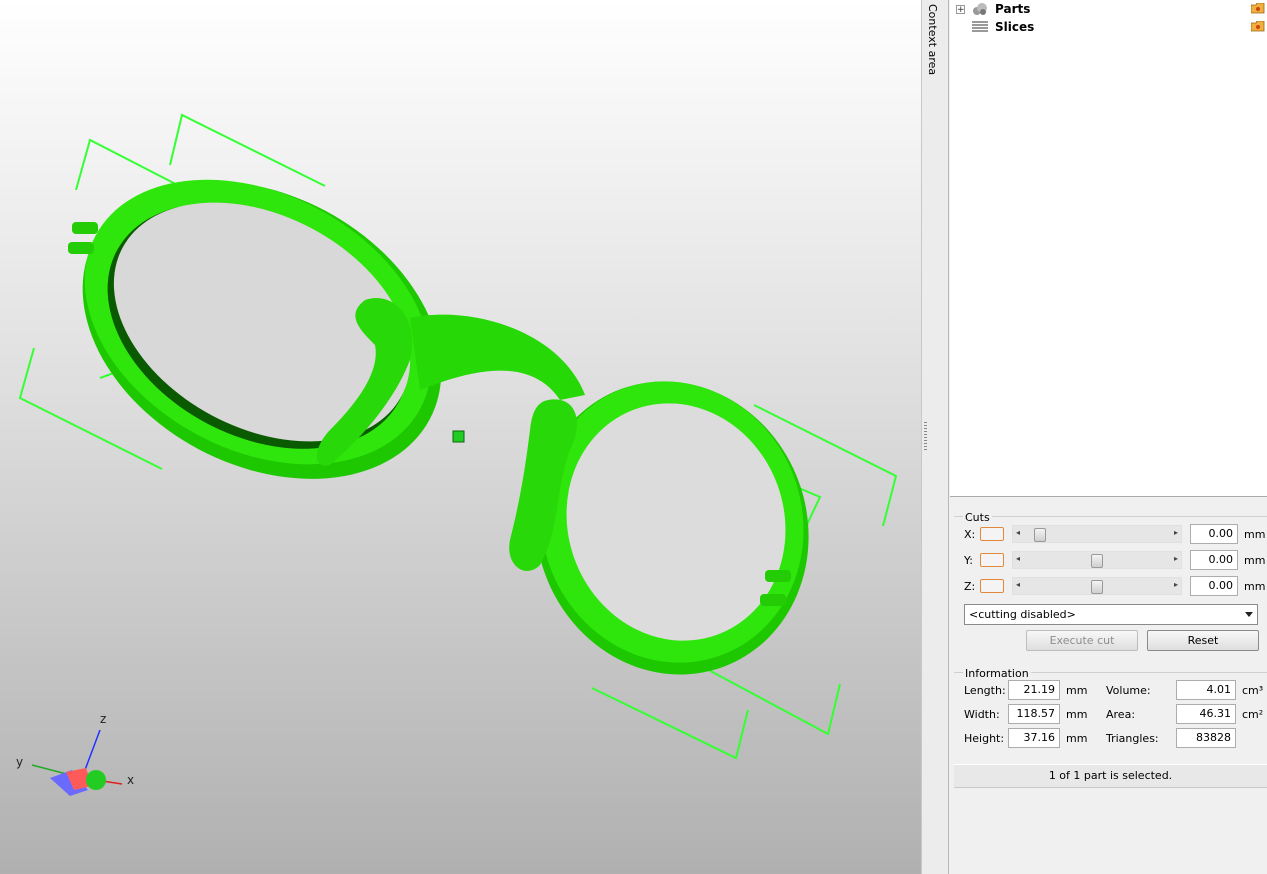  What do you see at coordinates (1034, 738) in the screenshot?
I see `height-value: 37.16` at bounding box center [1034, 738].